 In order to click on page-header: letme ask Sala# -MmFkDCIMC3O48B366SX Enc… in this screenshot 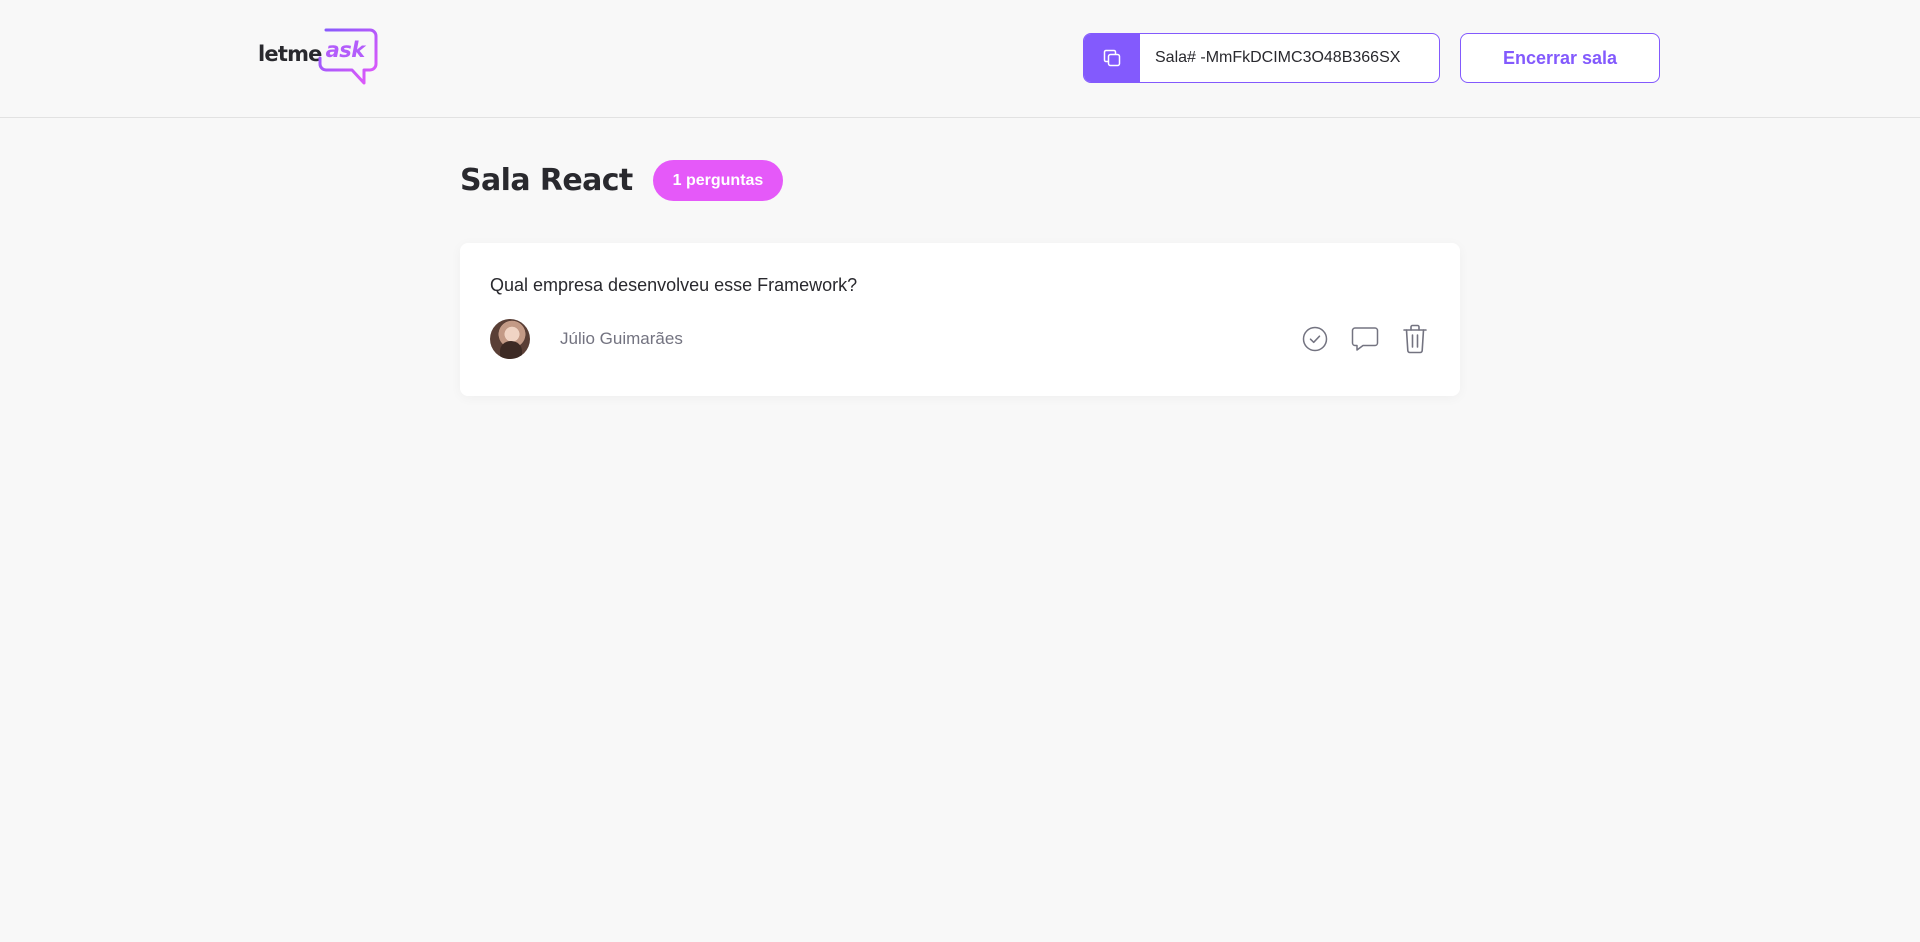, I will do `click(960, 59)`.